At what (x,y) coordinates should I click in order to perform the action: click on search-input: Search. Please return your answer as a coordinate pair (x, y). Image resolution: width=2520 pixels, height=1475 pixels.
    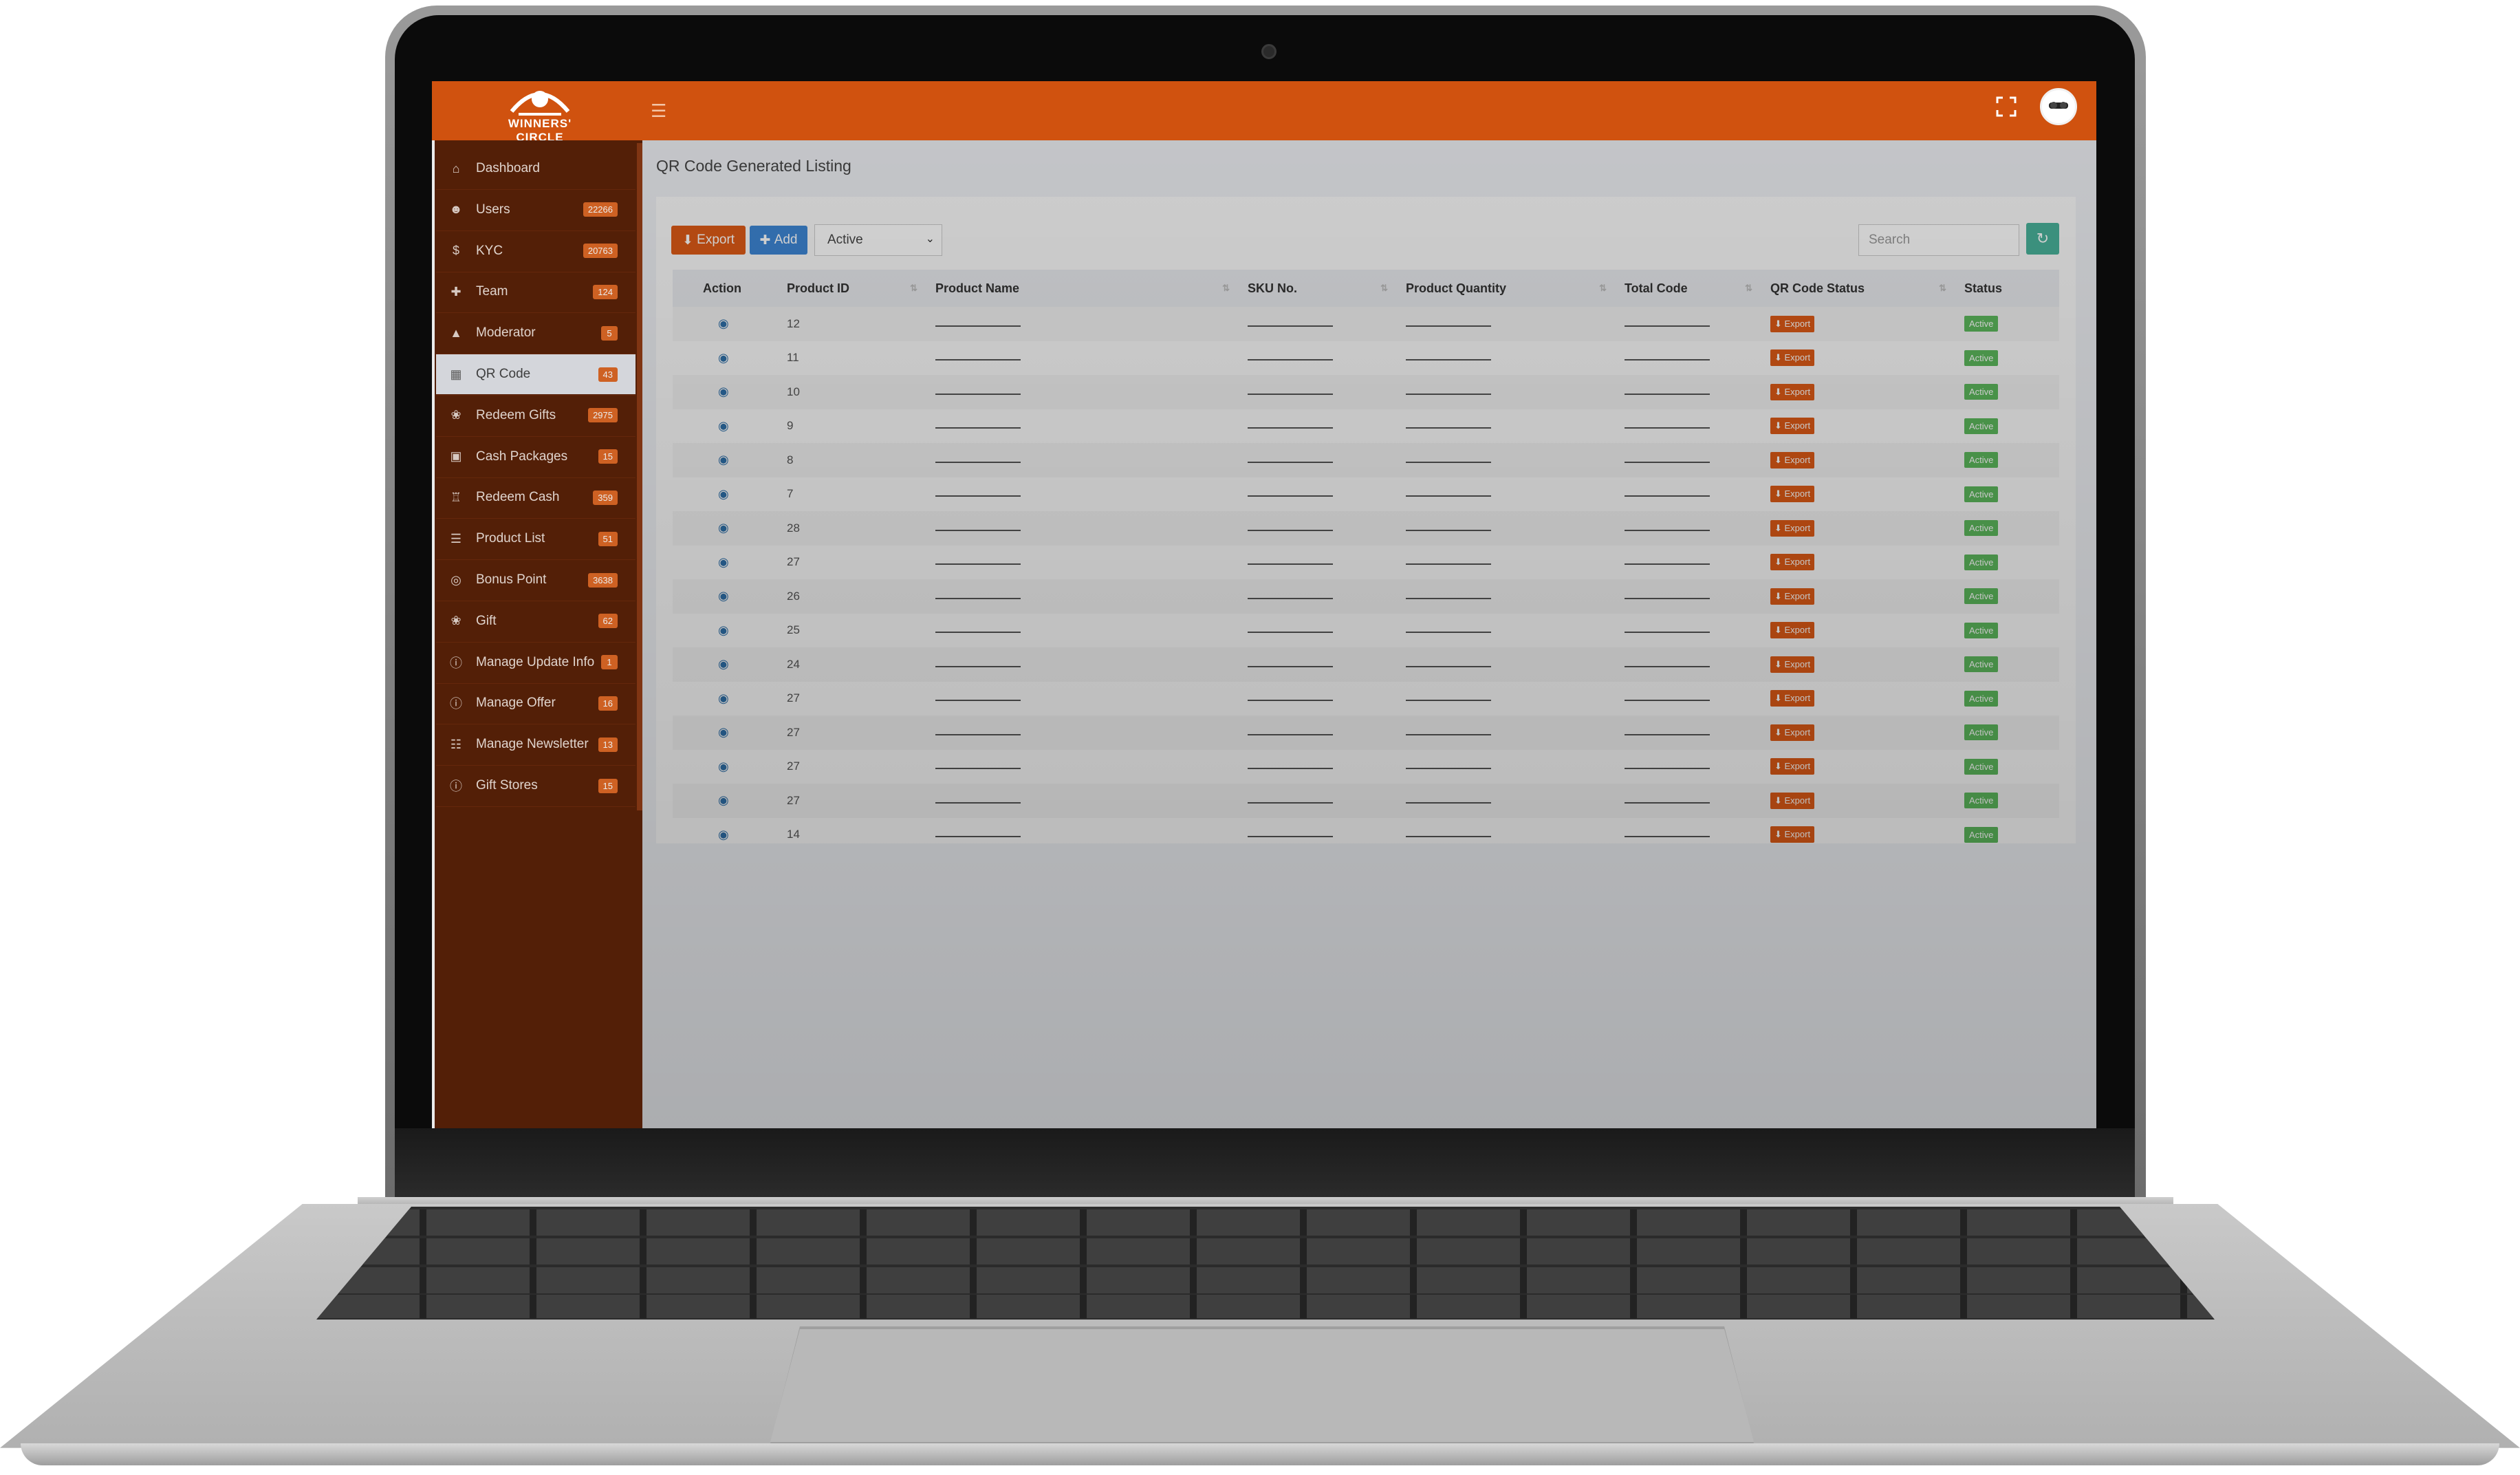
    Looking at the image, I should click on (1938, 240).